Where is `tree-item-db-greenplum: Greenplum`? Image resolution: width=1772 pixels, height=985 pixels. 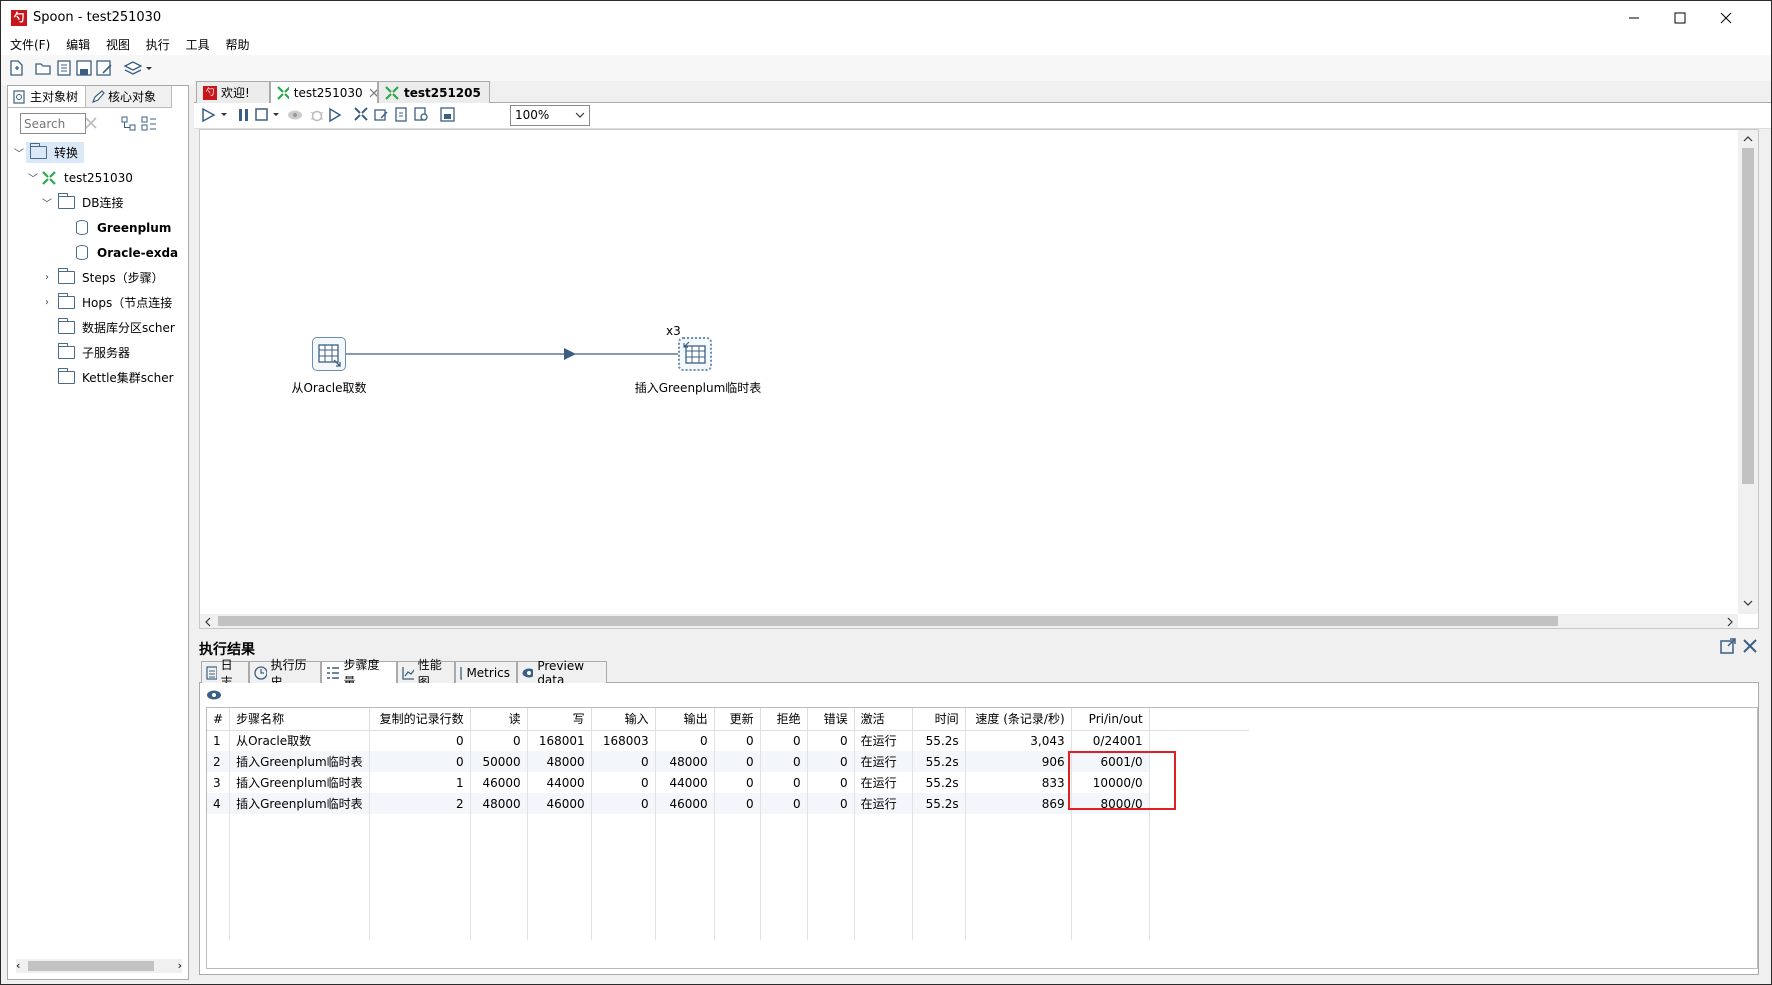 tree-item-db-greenplum: Greenplum is located at coordinates (100, 227).